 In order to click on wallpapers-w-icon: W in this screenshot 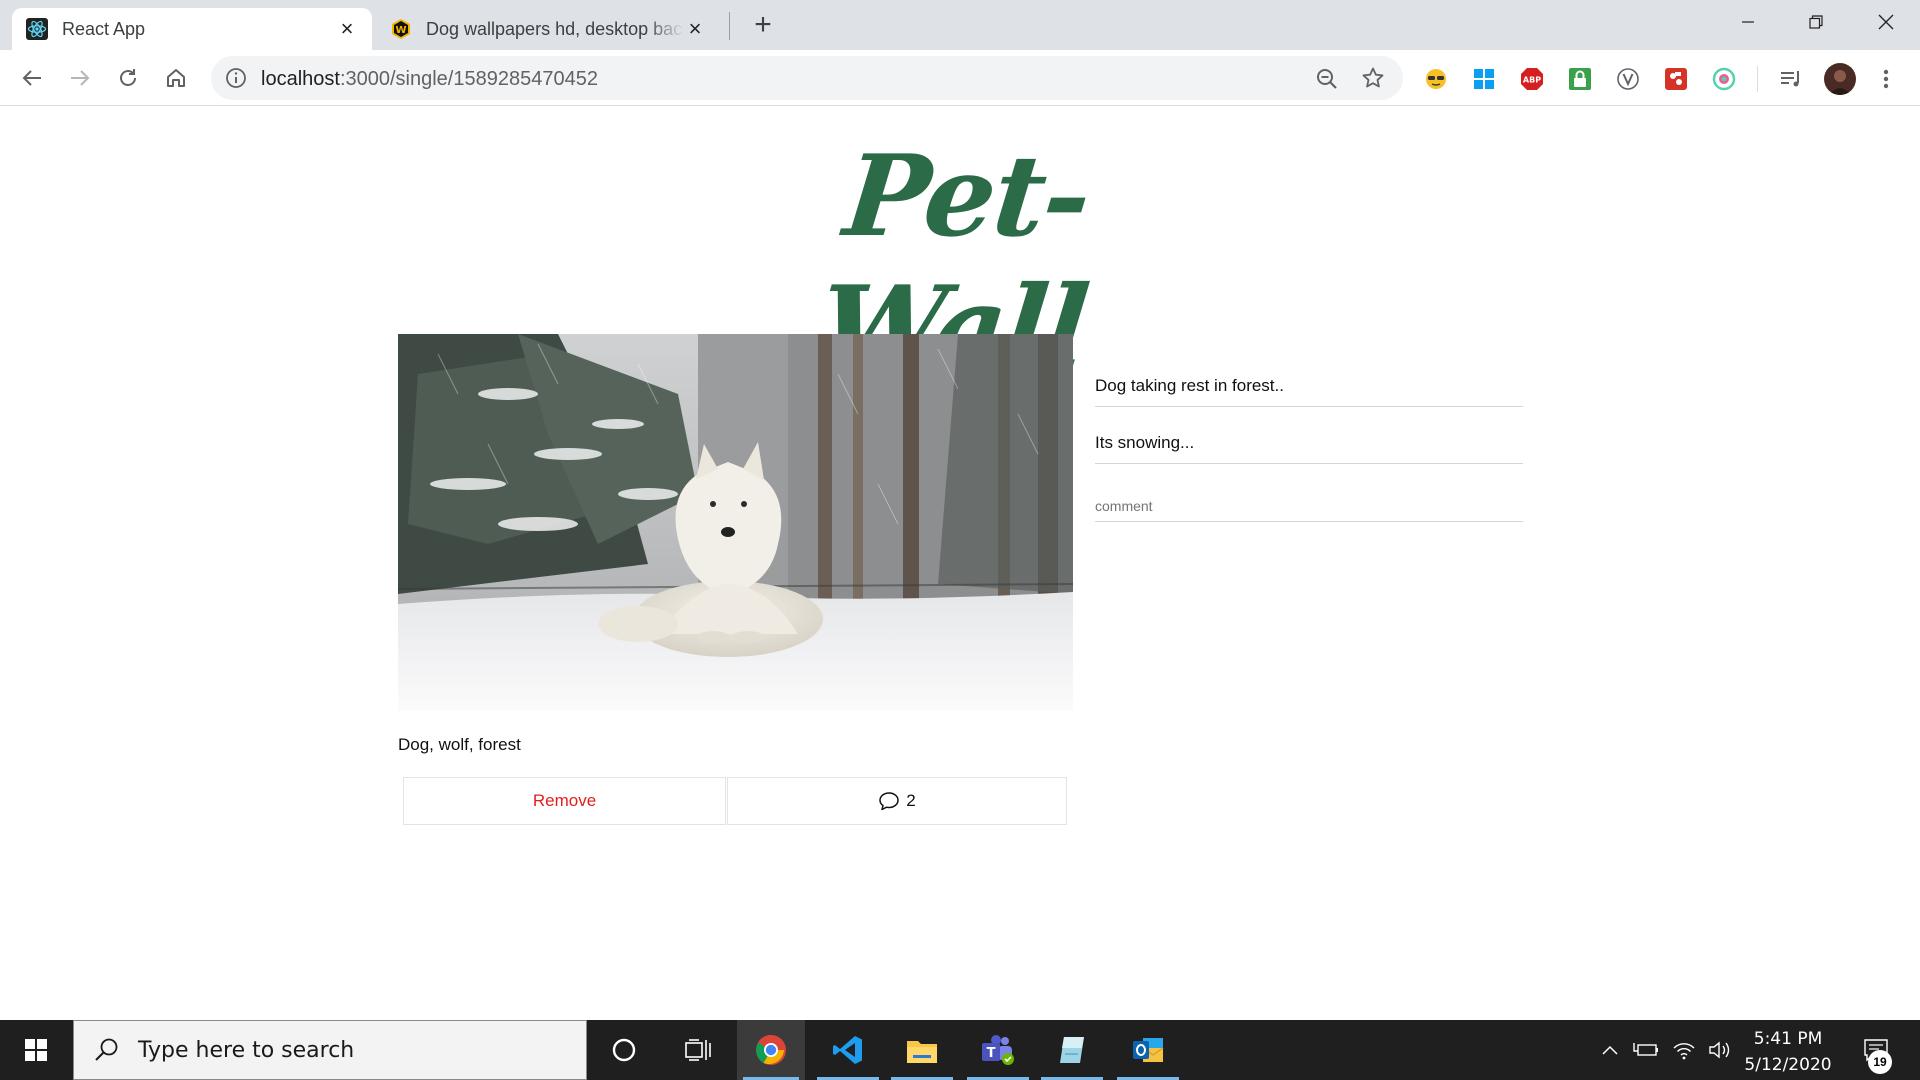, I will do `click(401, 29)`.